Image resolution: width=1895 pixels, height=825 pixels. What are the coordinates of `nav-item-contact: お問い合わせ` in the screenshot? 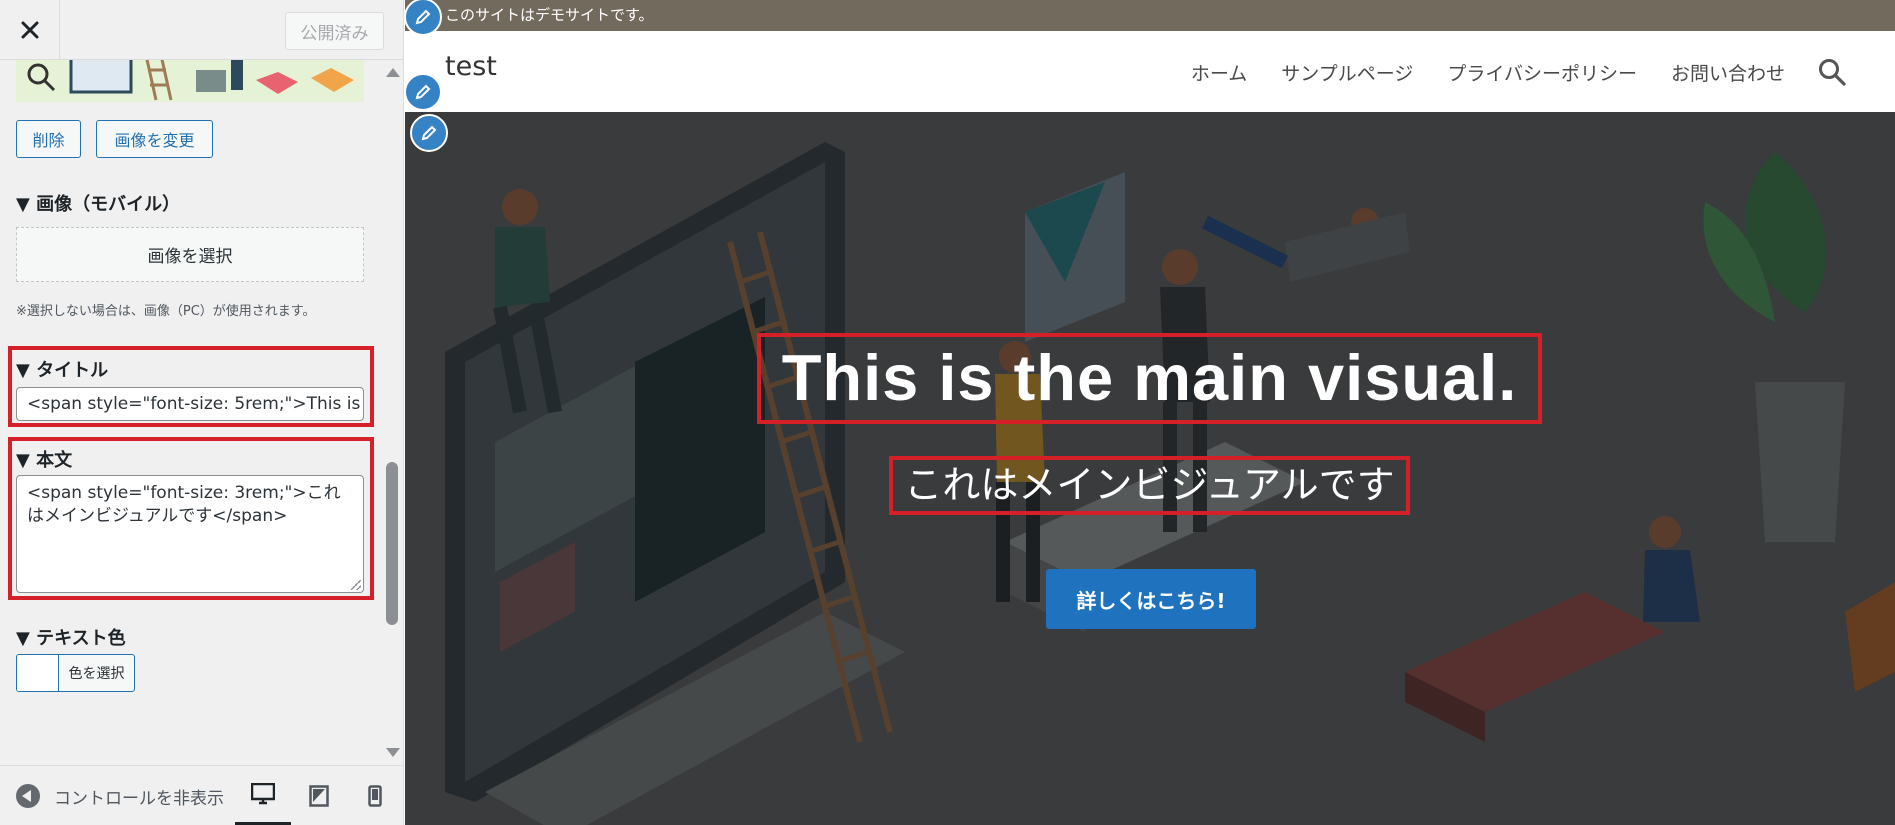 It's located at (1728, 72).